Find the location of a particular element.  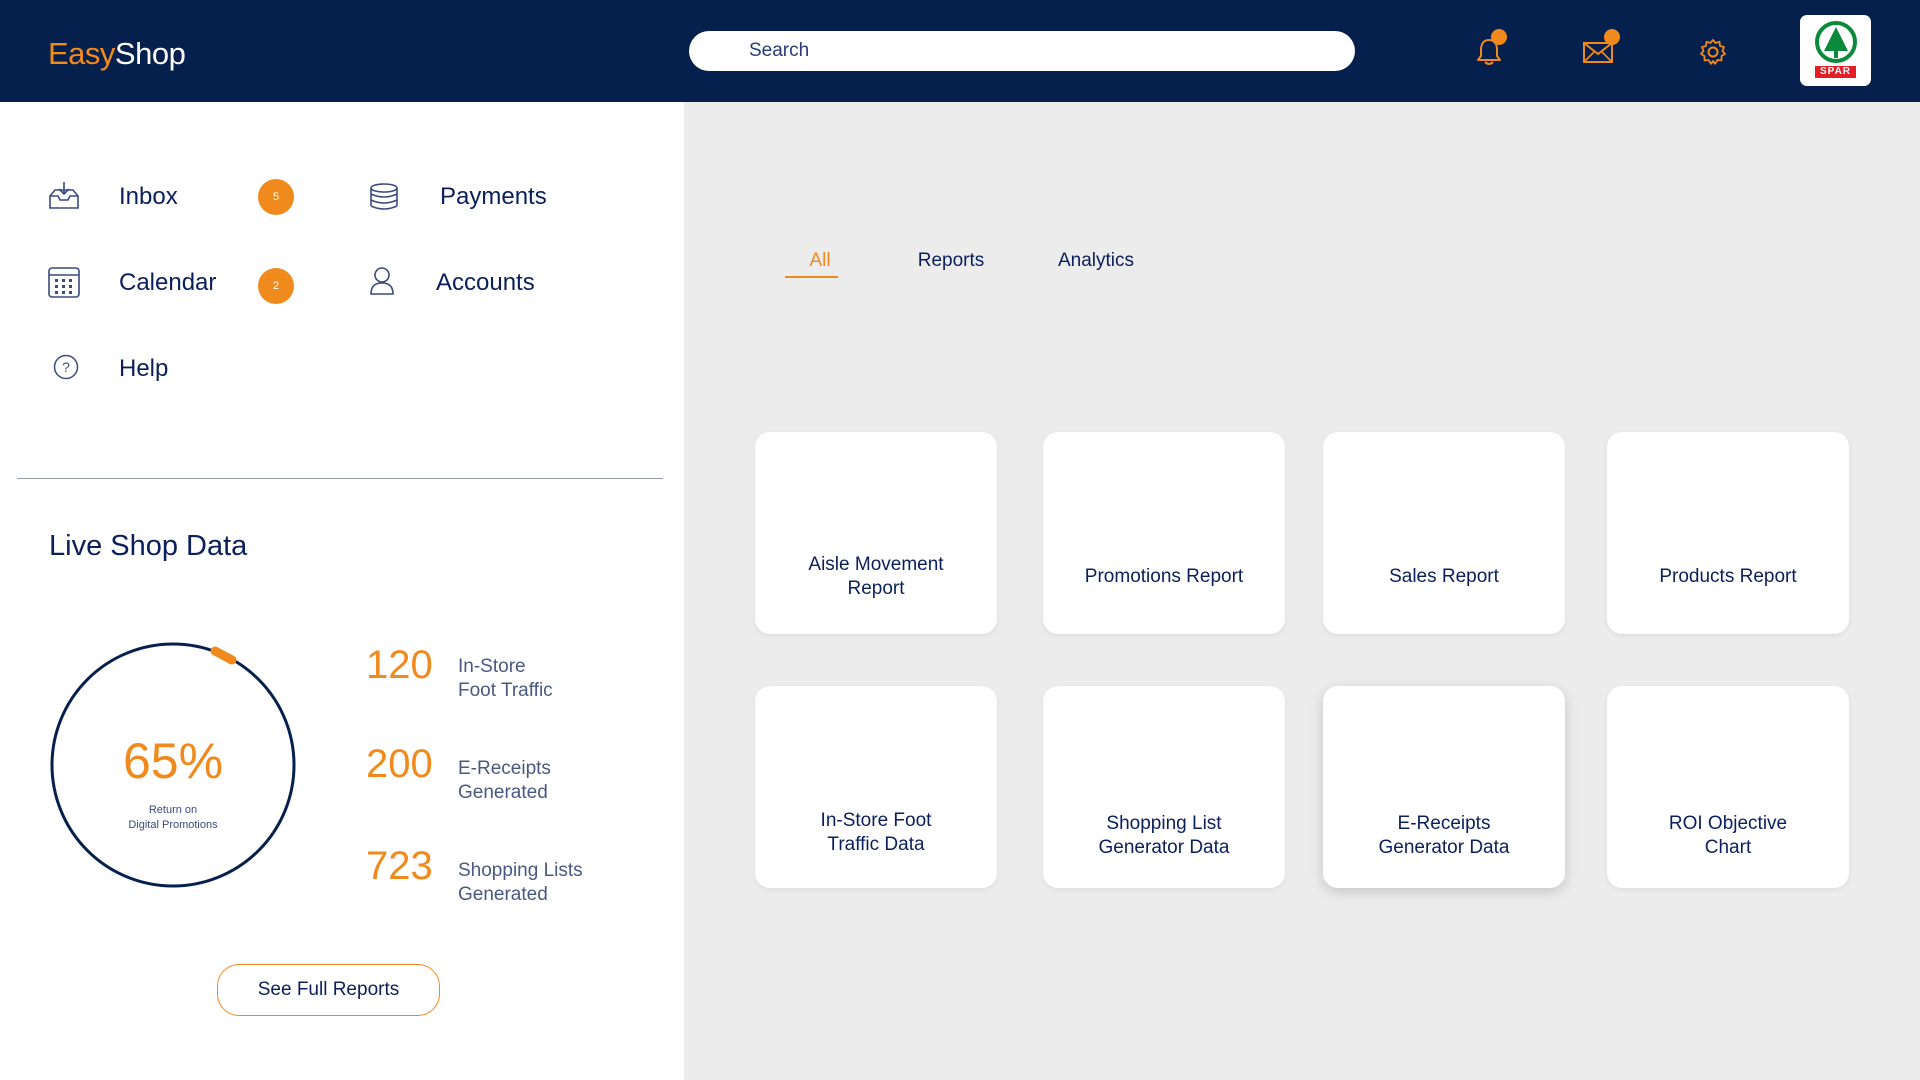

inbox-count-badge: 5 is located at coordinates (276, 197).